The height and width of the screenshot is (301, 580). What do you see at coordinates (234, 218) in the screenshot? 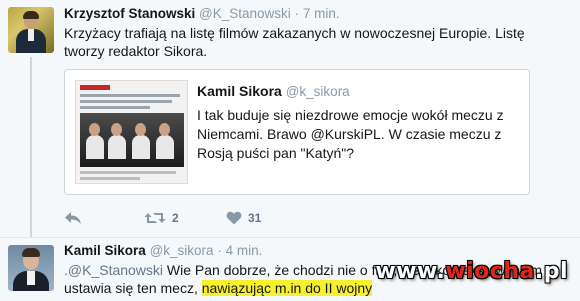
I see `heart-icon` at bounding box center [234, 218].